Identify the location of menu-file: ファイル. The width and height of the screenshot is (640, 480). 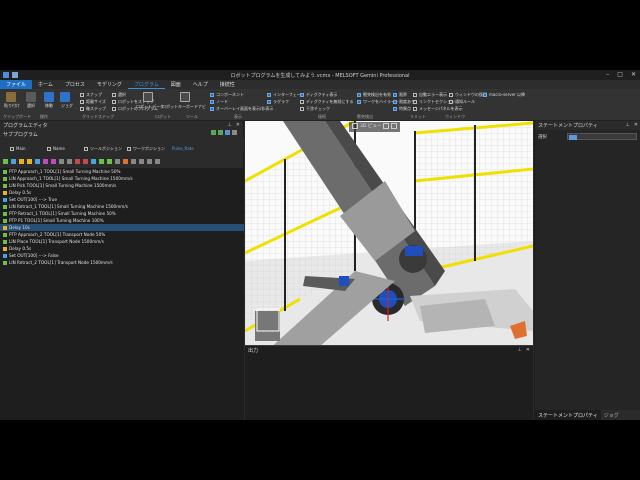
(16, 84).